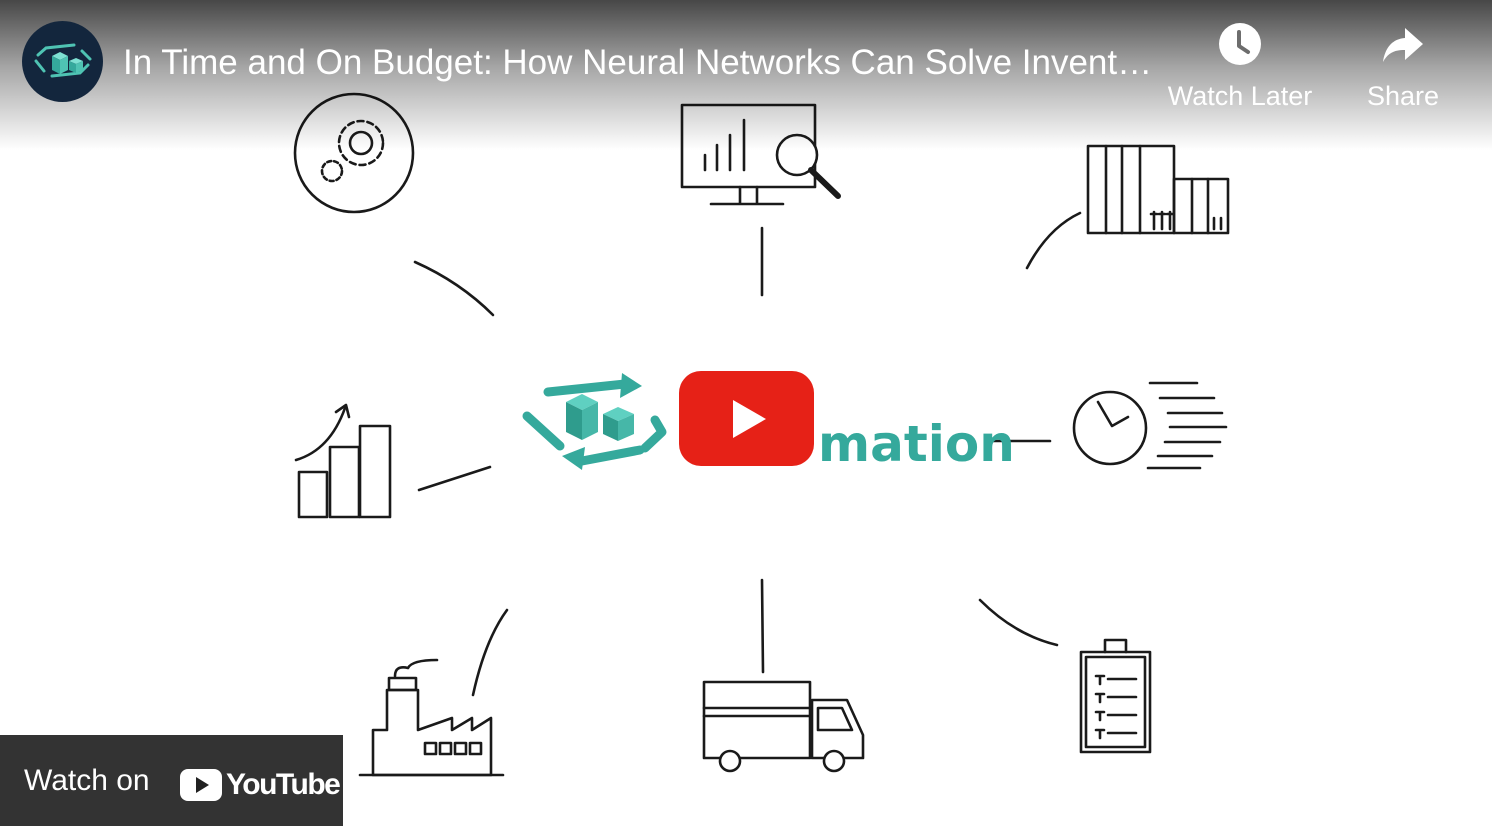 This screenshot has width=1492, height=826. Describe the element at coordinates (1403, 45) in the screenshot. I see `share-arrow-icon` at that location.